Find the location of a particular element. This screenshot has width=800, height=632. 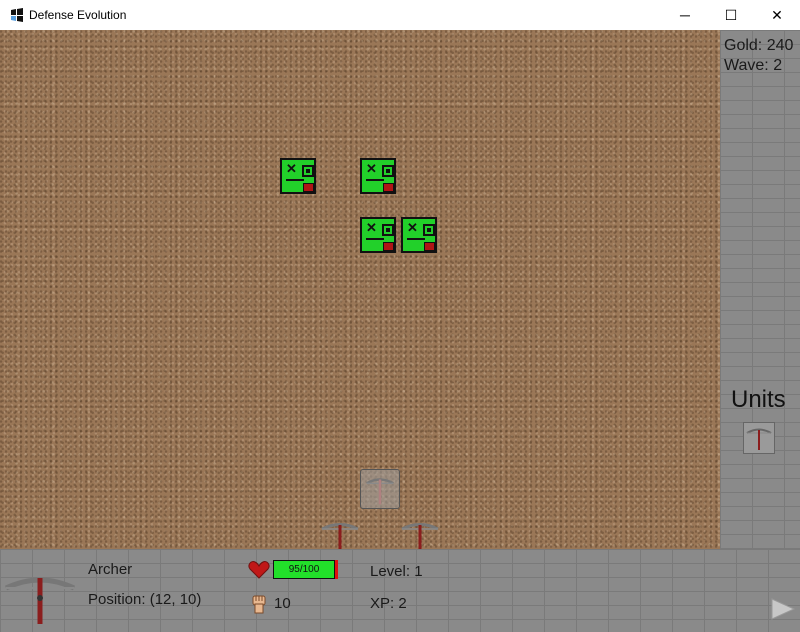

close-button: ✕ is located at coordinates (777, 15).